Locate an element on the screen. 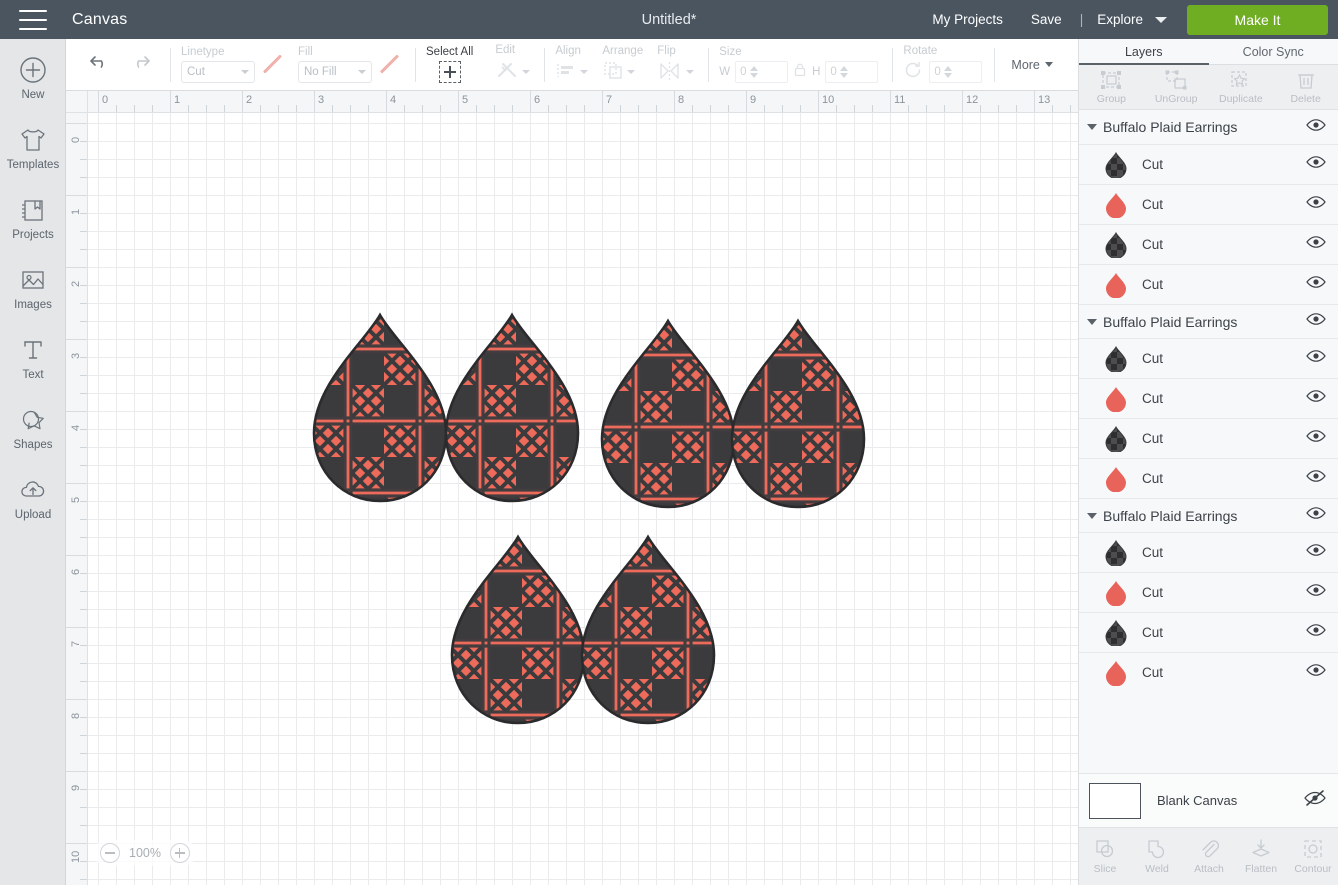 The image size is (1338, 885). blank-canvas-row: Blank Canvas is located at coordinates (1208, 800).